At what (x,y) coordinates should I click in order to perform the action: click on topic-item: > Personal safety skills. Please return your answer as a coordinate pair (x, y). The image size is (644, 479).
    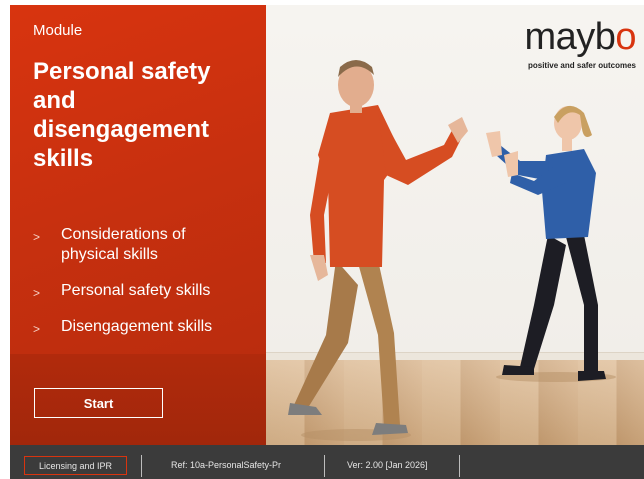
    Looking at the image, I should click on (148, 291).